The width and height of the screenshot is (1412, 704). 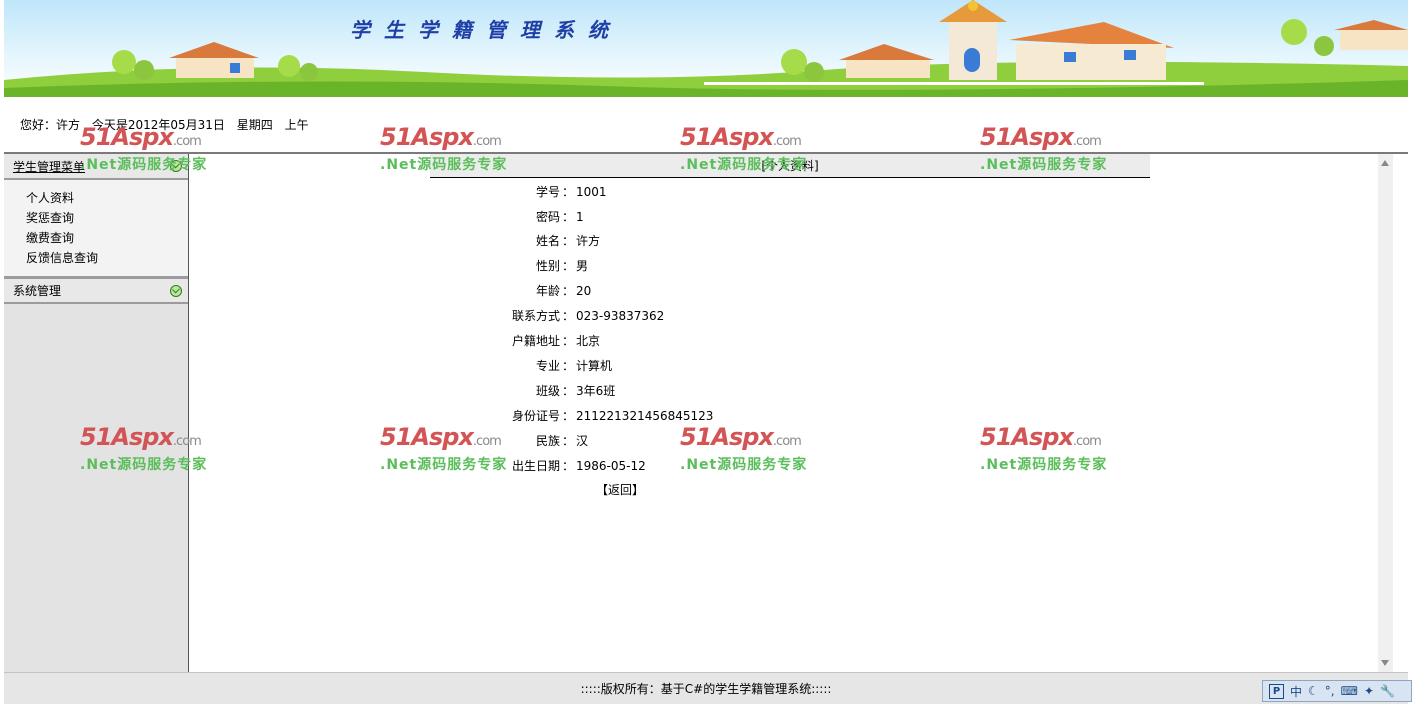 I want to click on return-link: 【返回】, so click(x=620, y=489).